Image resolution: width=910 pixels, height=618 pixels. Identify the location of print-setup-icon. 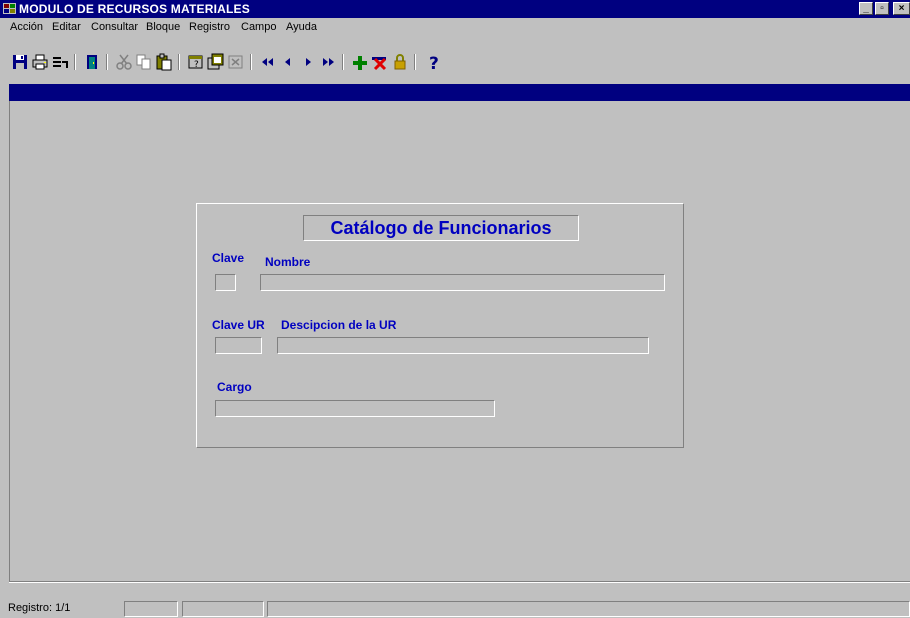
(60, 62).